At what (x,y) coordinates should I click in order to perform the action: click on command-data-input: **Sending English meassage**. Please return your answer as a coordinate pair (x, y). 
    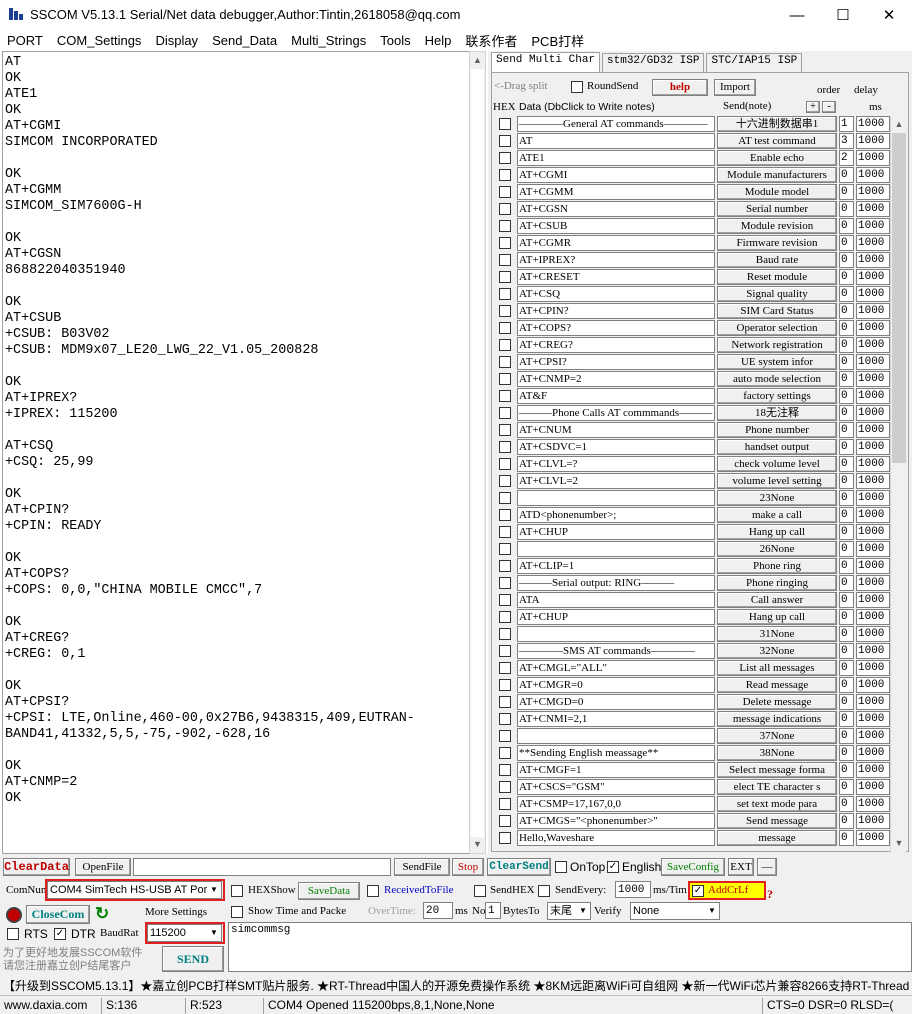
    Looking at the image, I should click on (616, 753).